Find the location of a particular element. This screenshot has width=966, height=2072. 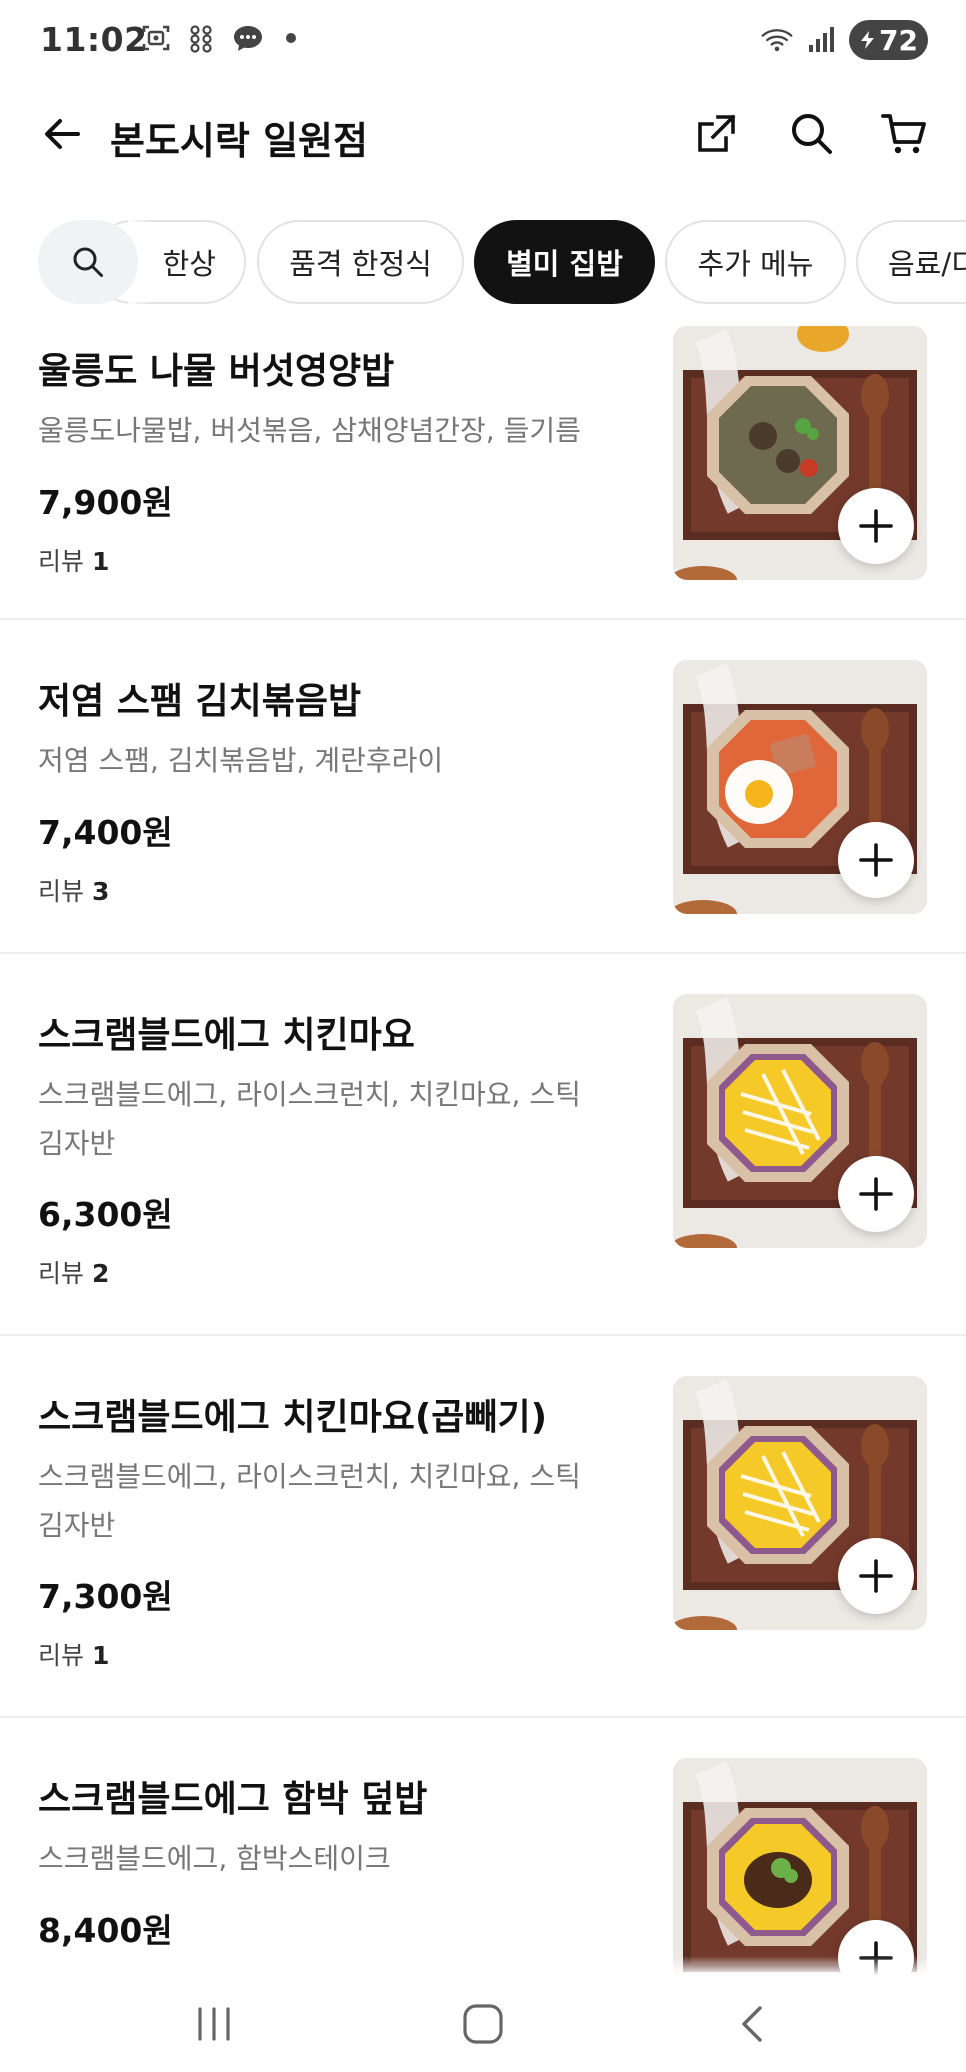

signal-icon is located at coordinates (821, 40).